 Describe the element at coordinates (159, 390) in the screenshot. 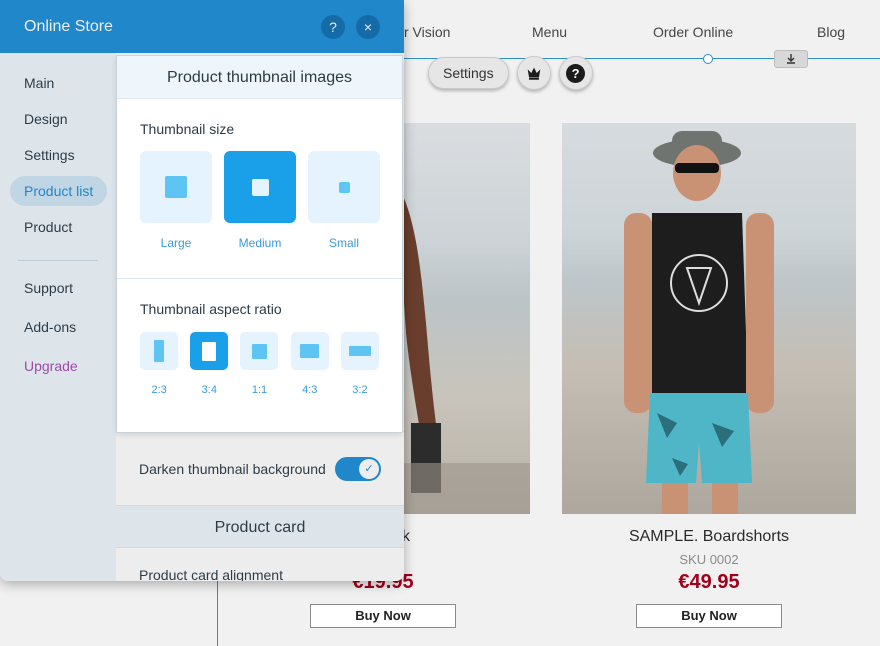

I see `ratio-caption: 2:3` at that location.